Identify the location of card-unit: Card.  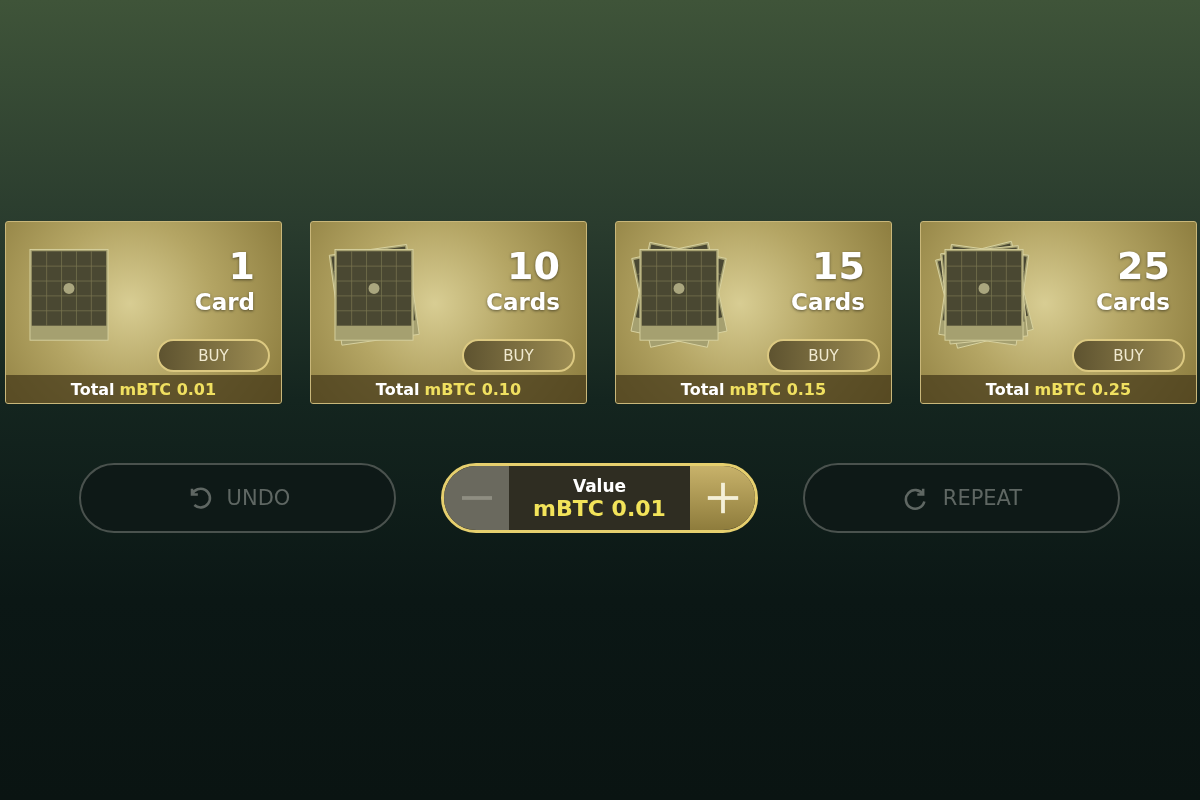
(224, 302).